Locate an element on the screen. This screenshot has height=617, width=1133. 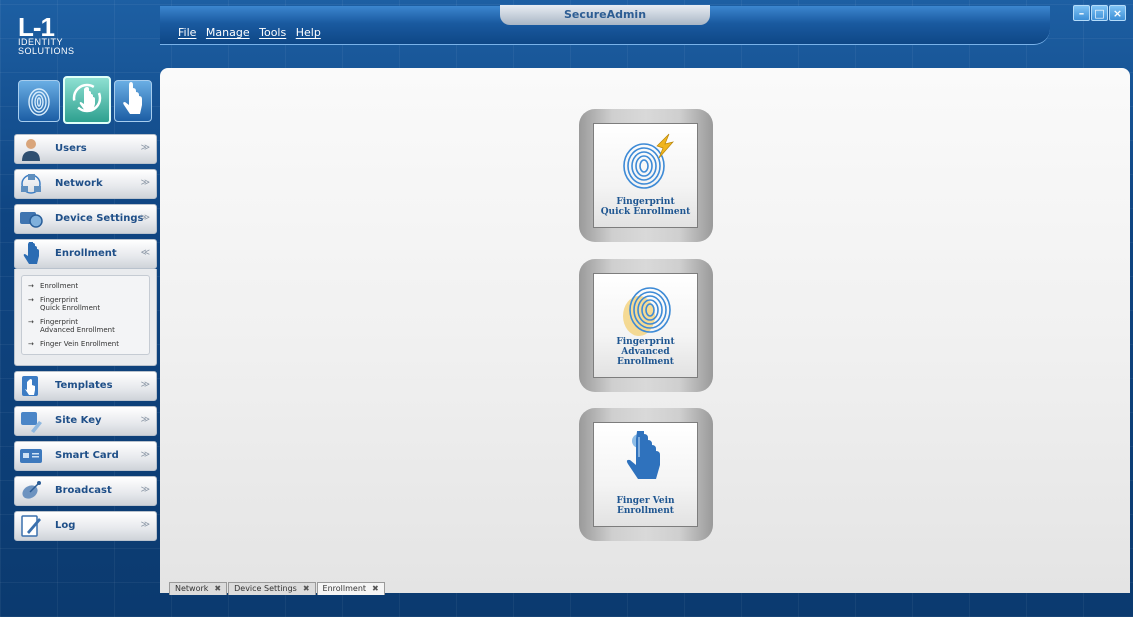
tile-frame: Fingerprint Advanced Enrollment is located at coordinates (646, 325).